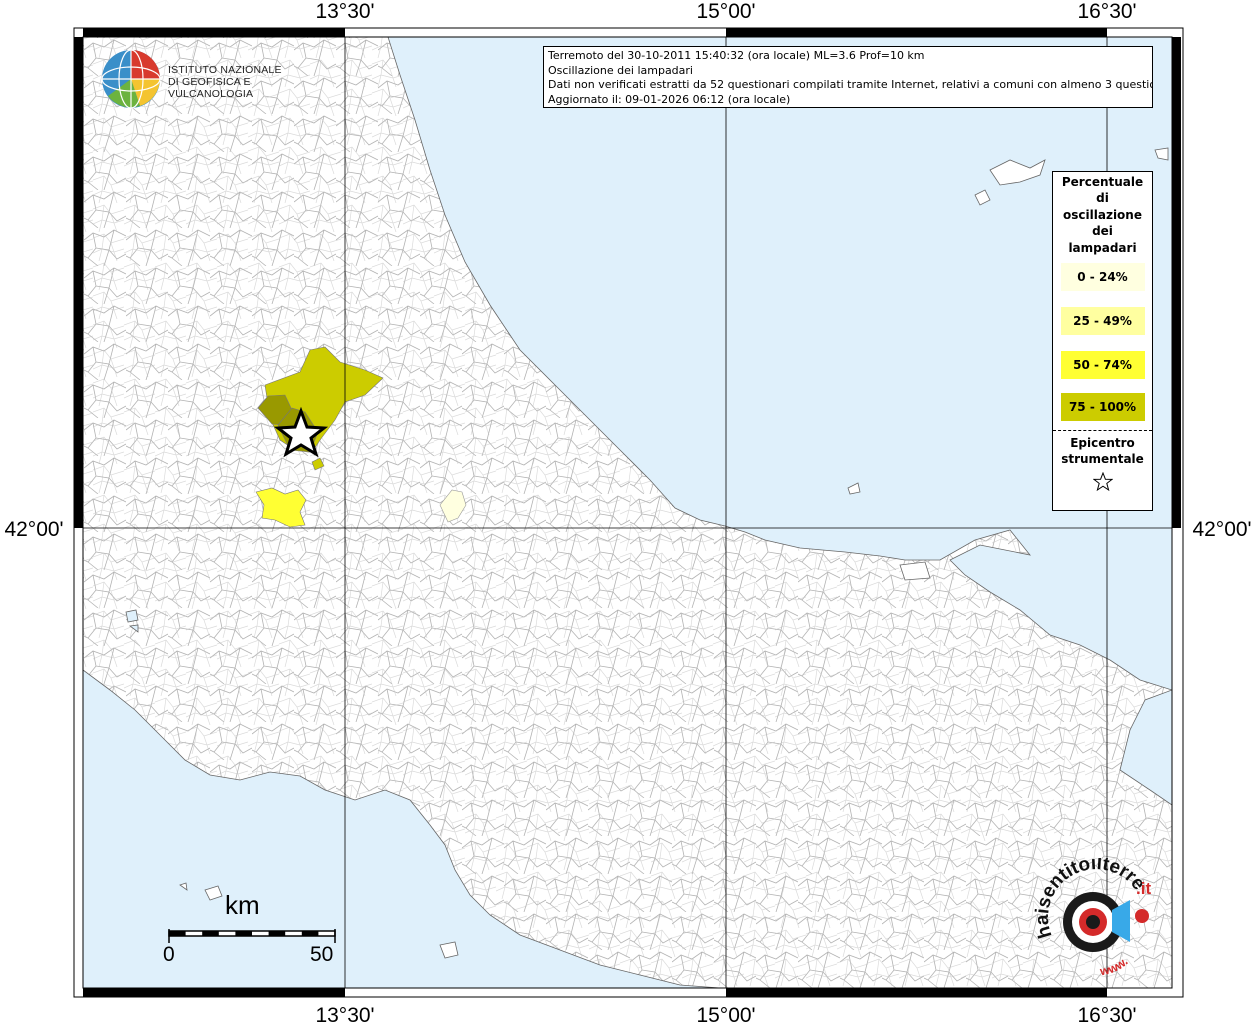 The height and width of the screenshot is (1024, 1255). I want to click on scale-bar: km 0 50, so click(255, 930).